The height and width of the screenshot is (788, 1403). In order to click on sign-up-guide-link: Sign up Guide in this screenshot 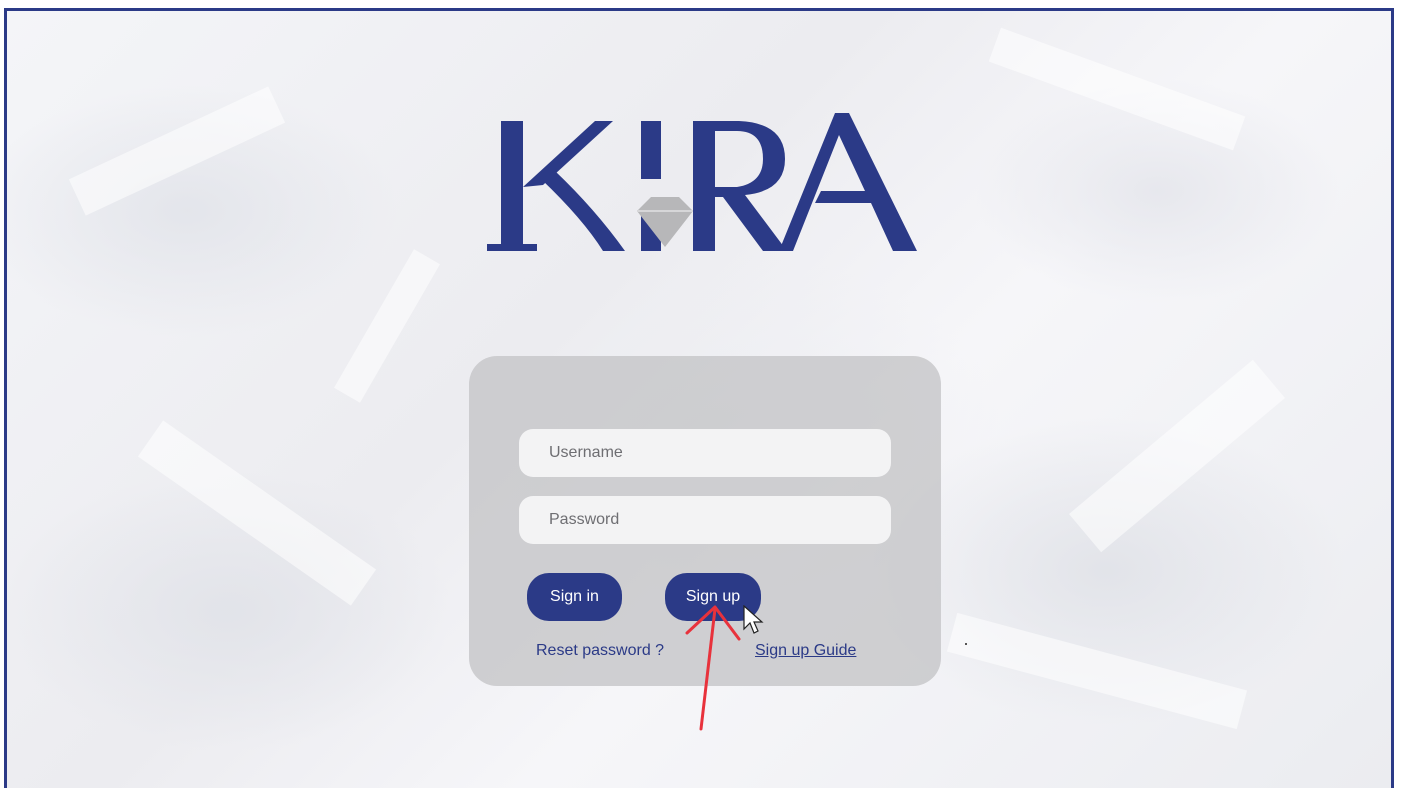, I will do `click(805, 651)`.